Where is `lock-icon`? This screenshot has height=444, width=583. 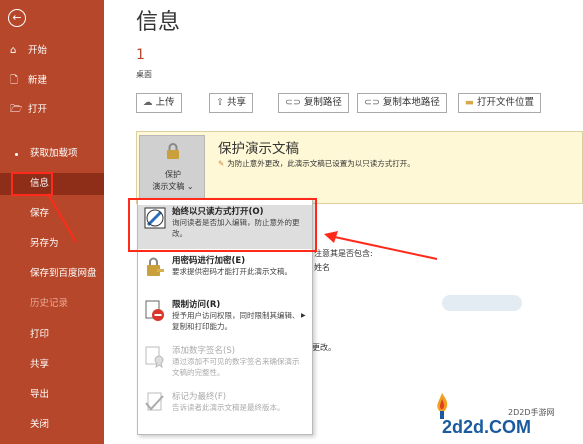 lock-icon is located at coordinates (173, 151).